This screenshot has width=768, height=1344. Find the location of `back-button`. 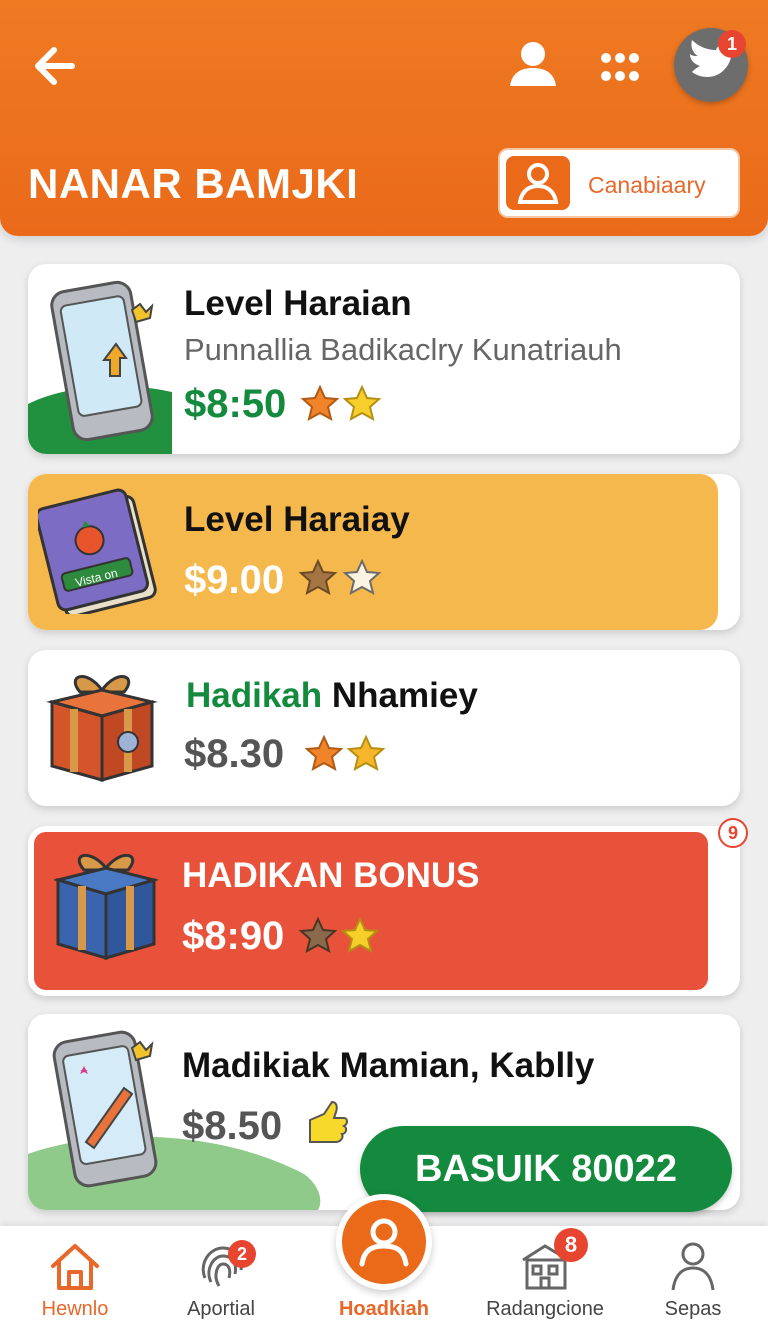

back-button is located at coordinates (56, 66).